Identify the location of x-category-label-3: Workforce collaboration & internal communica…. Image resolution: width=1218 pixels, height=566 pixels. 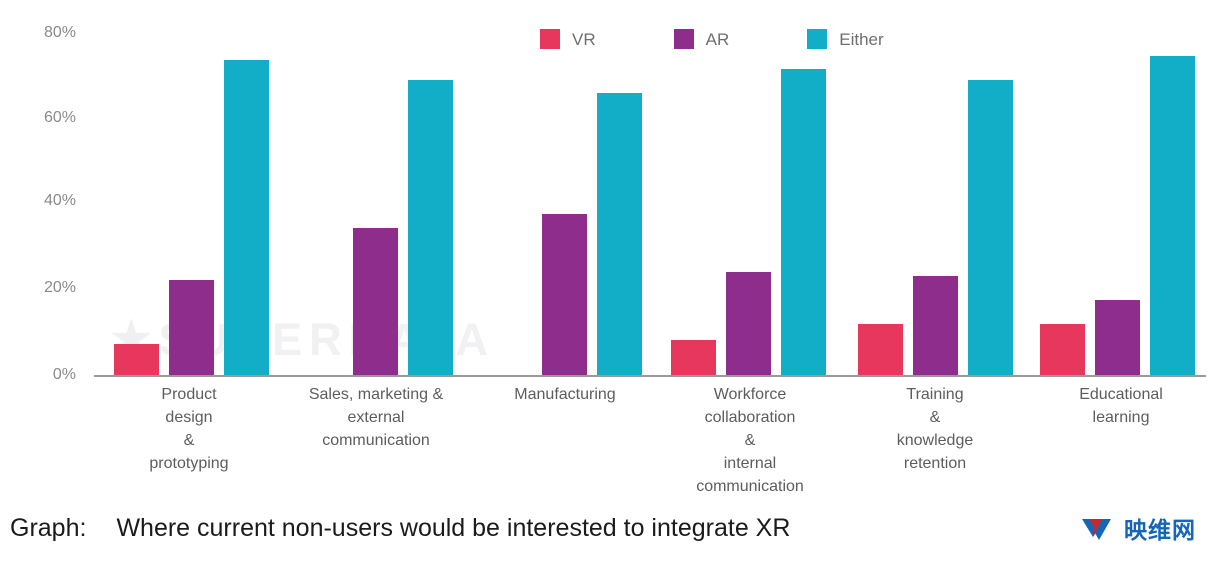
(750, 440).